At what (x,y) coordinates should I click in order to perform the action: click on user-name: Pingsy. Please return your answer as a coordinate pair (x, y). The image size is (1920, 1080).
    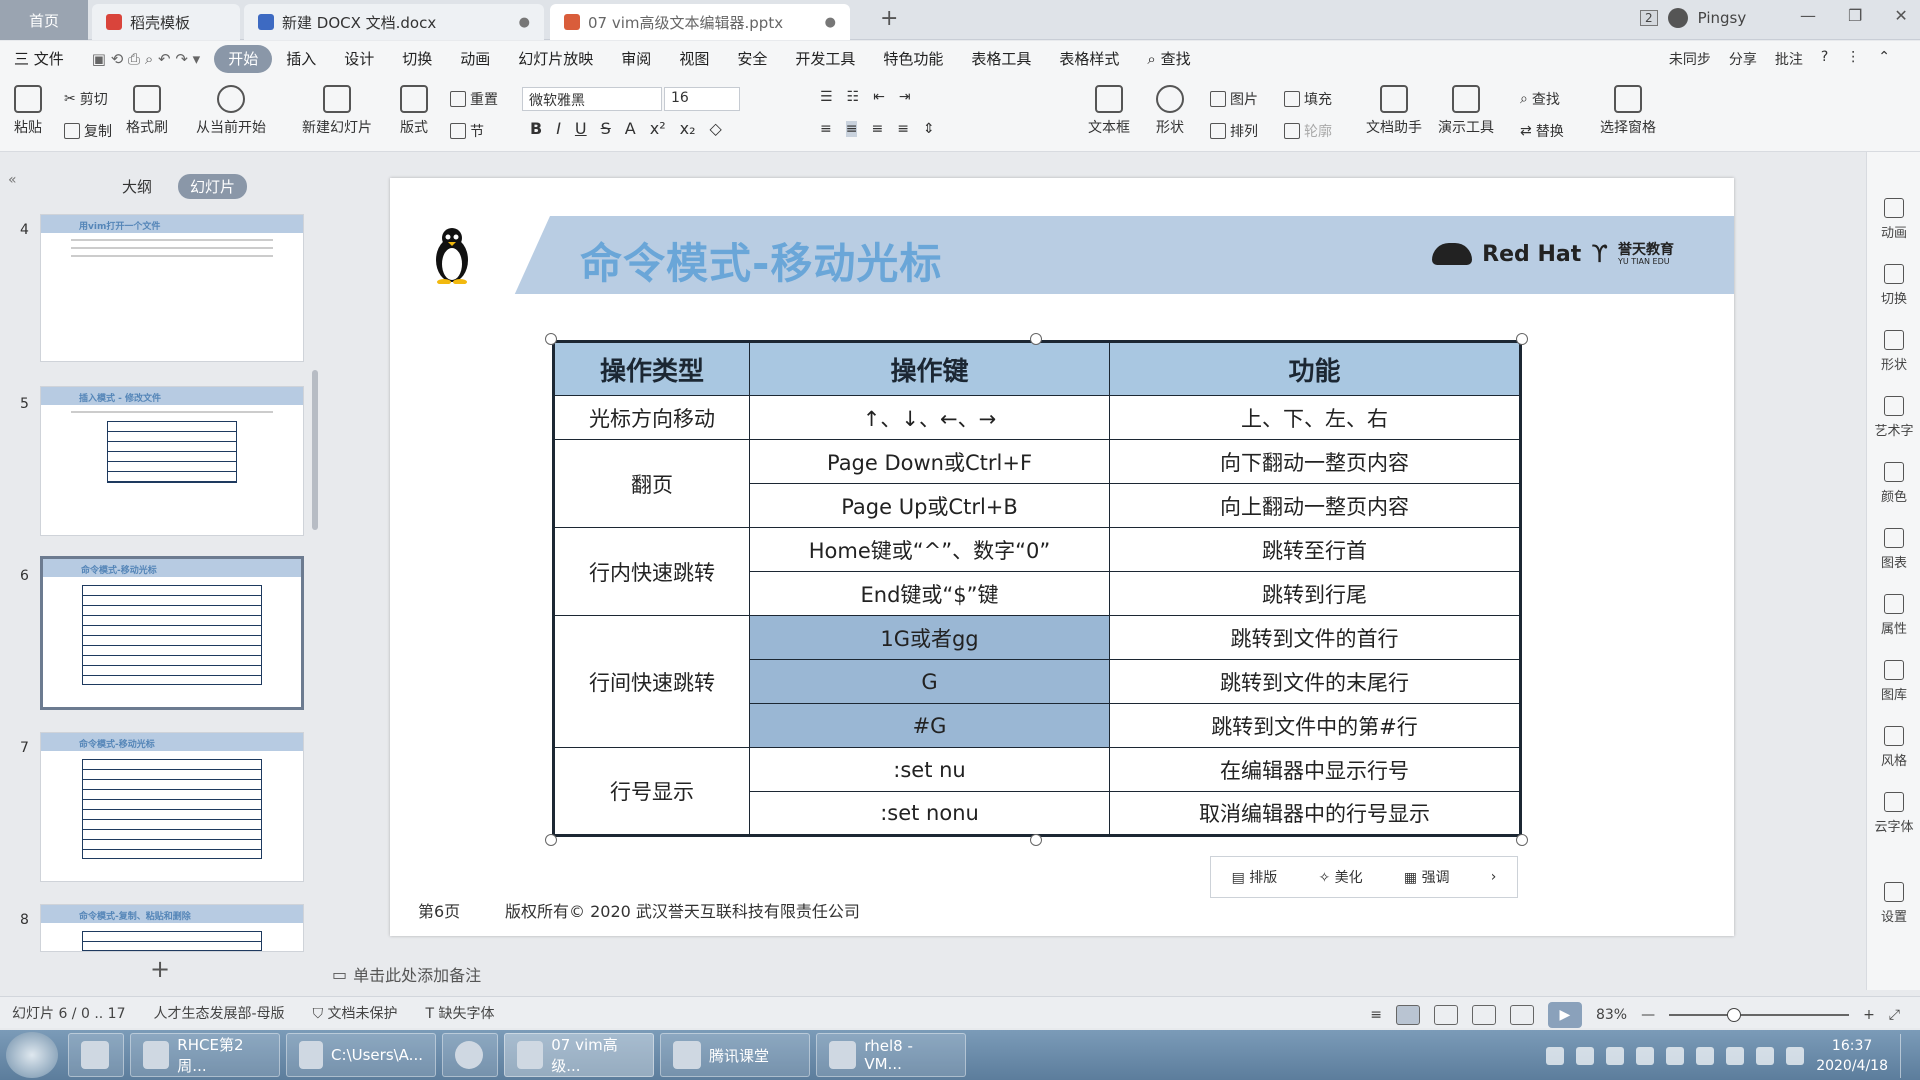
    Looking at the image, I should click on (1722, 18).